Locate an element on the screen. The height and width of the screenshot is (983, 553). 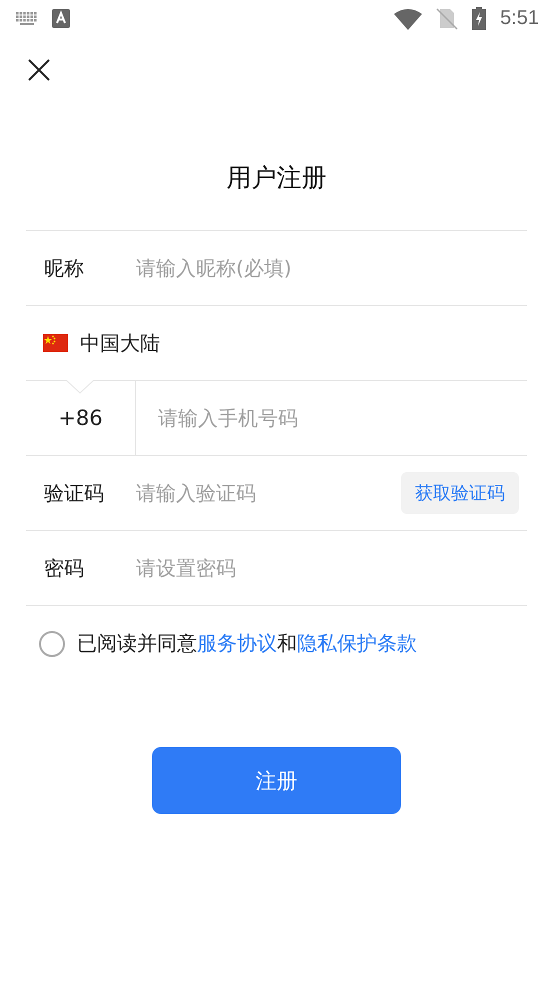
field-label: 密码 is located at coordinates (64, 568).